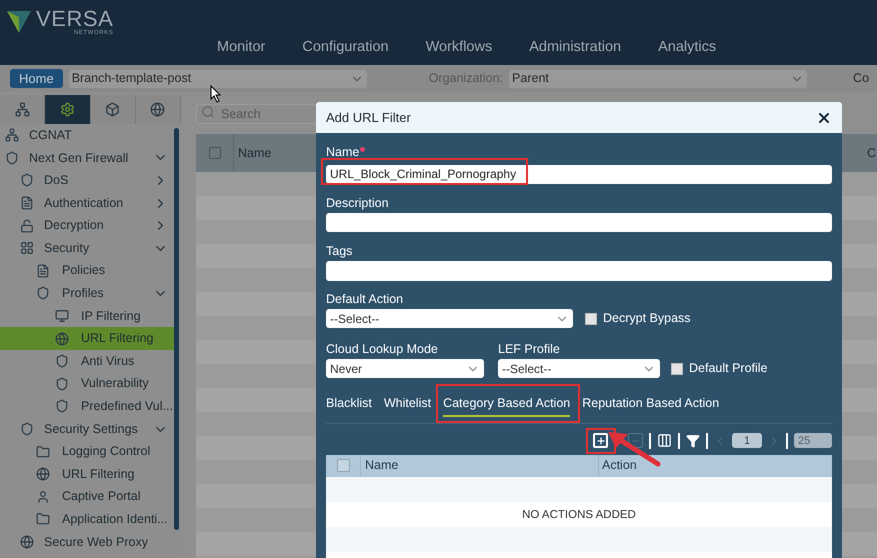 This screenshot has width=877, height=558. Describe the element at coordinates (87, 384) in the screenshot. I see `tree-item: Vulnerability` at that location.